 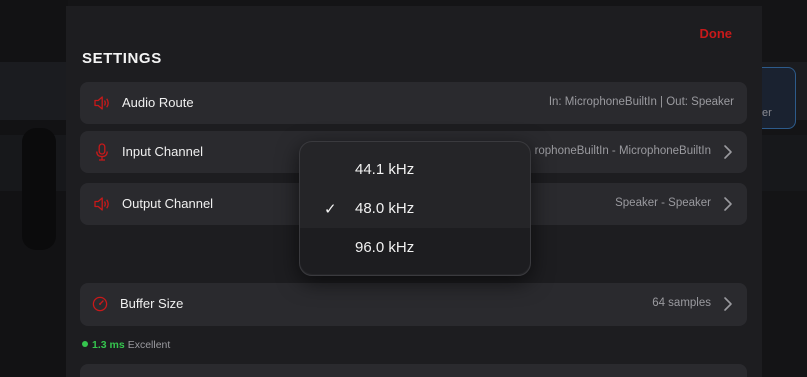 What do you see at coordinates (39, 189) in the screenshot?
I see `background-slider-track` at bounding box center [39, 189].